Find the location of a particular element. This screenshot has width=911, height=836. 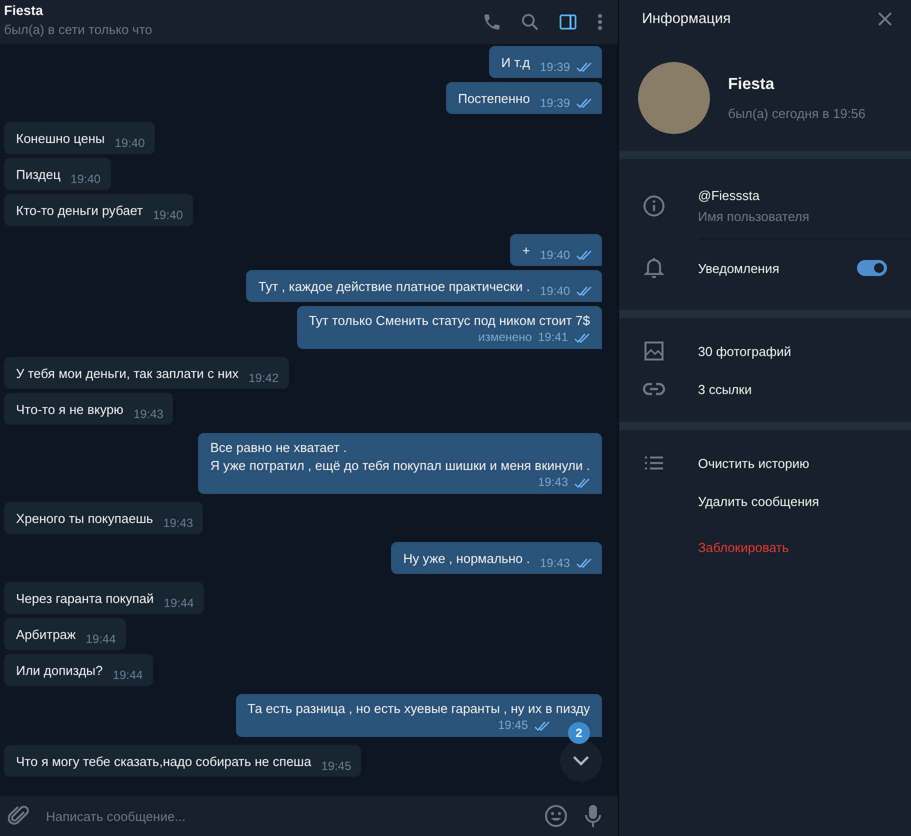

message-text: Постепенно is located at coordinates (494, 99).